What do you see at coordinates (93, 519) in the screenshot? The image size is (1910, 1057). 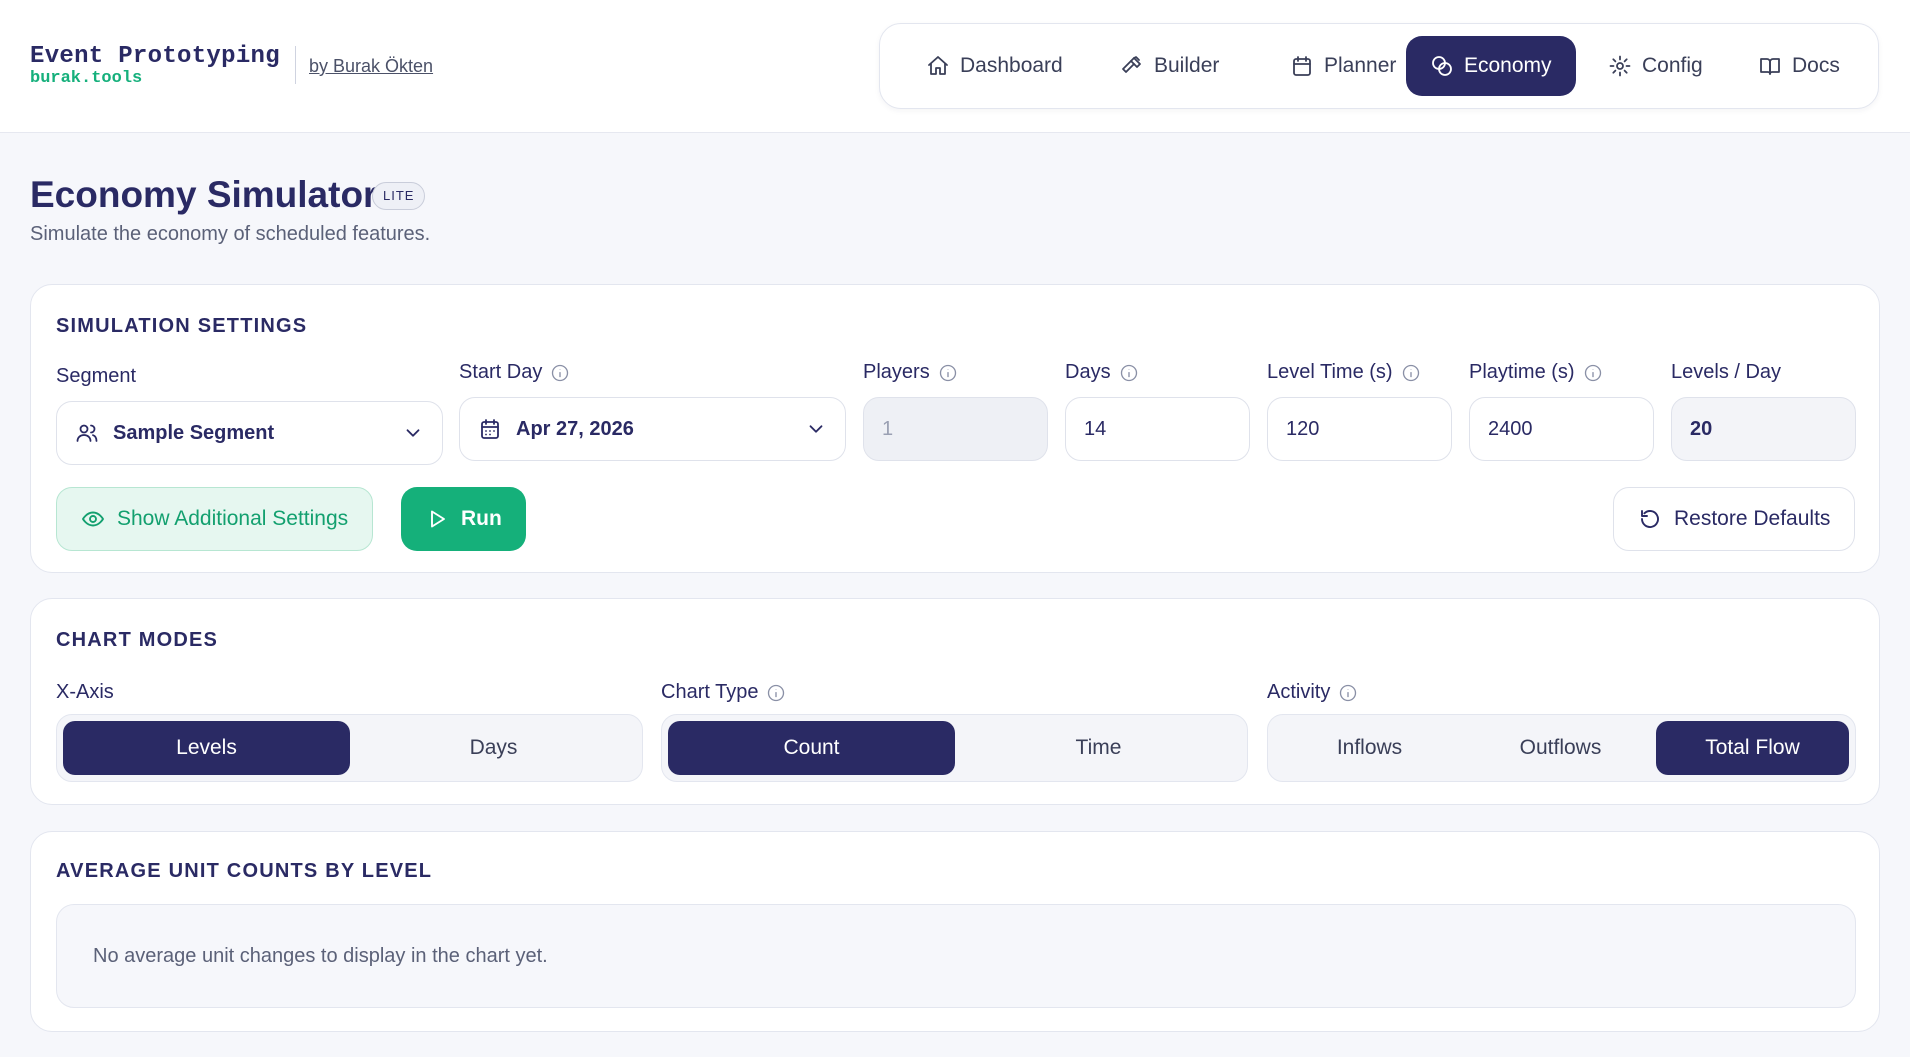 I see `eye-icon` at bounding box center [93, 519].